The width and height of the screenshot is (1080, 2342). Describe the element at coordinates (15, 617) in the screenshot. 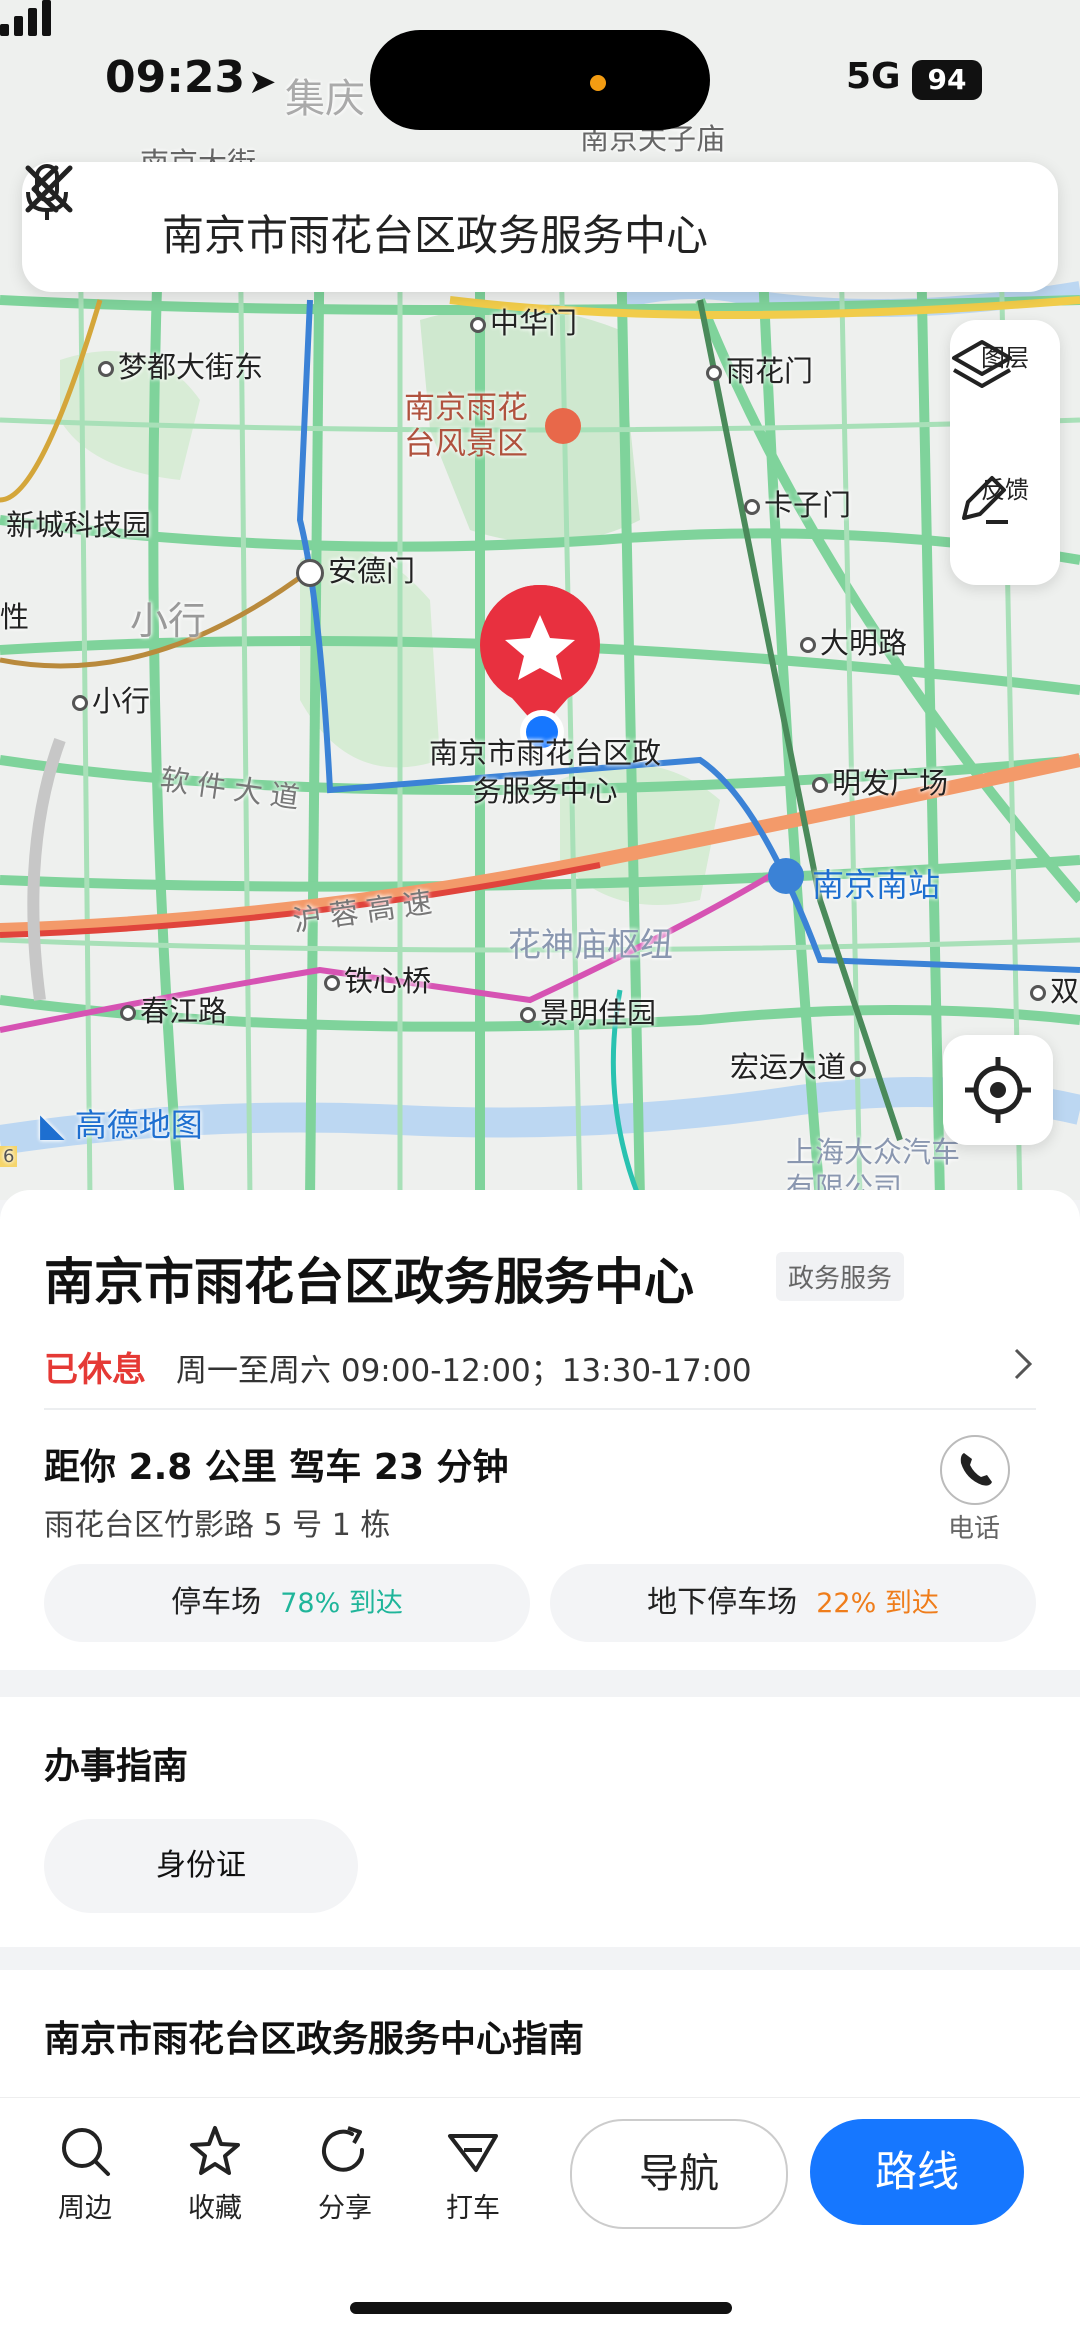

I see `map-label: 性` at that location.